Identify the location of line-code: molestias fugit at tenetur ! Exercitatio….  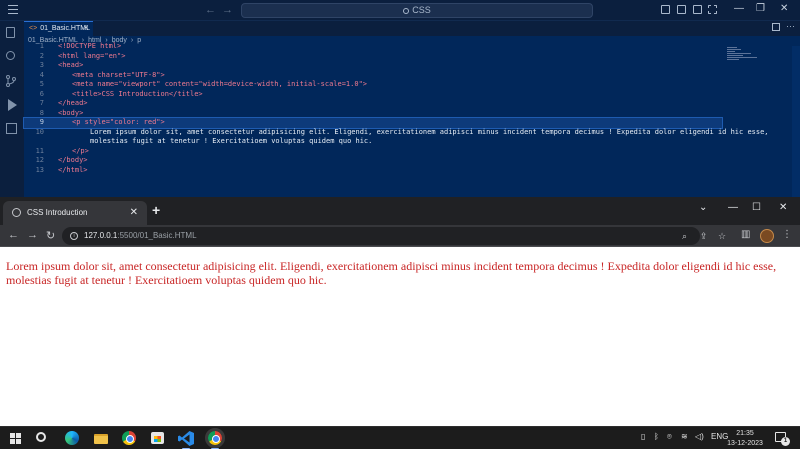
(231, 141).